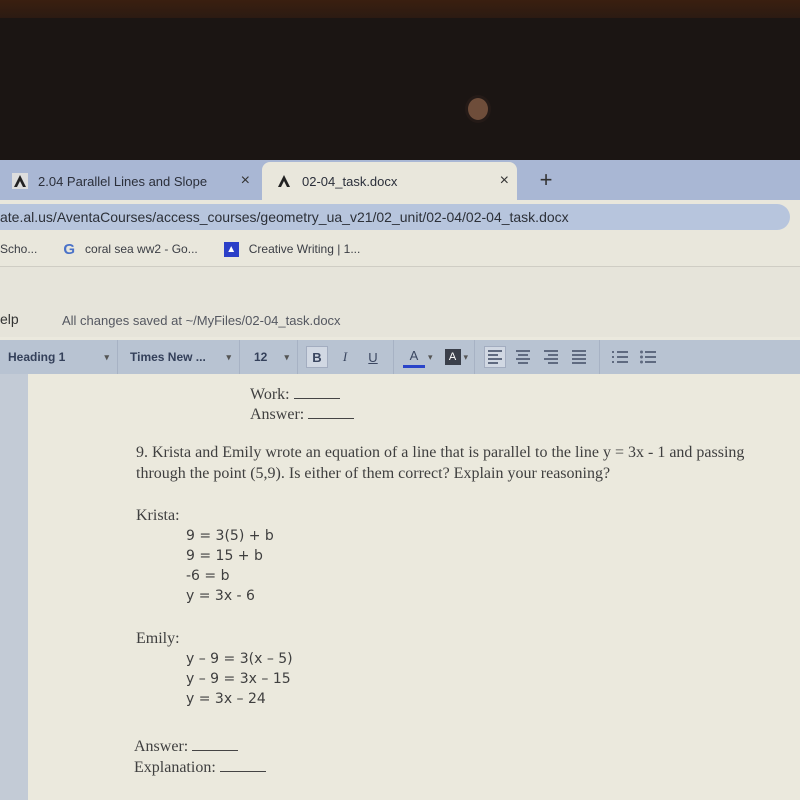 The height and width of the screenshot is (800, 800). What do you see at coordinates (270, 394) in the screenshot?
I see `work-label: Work:` at bounding box center [270, 394].